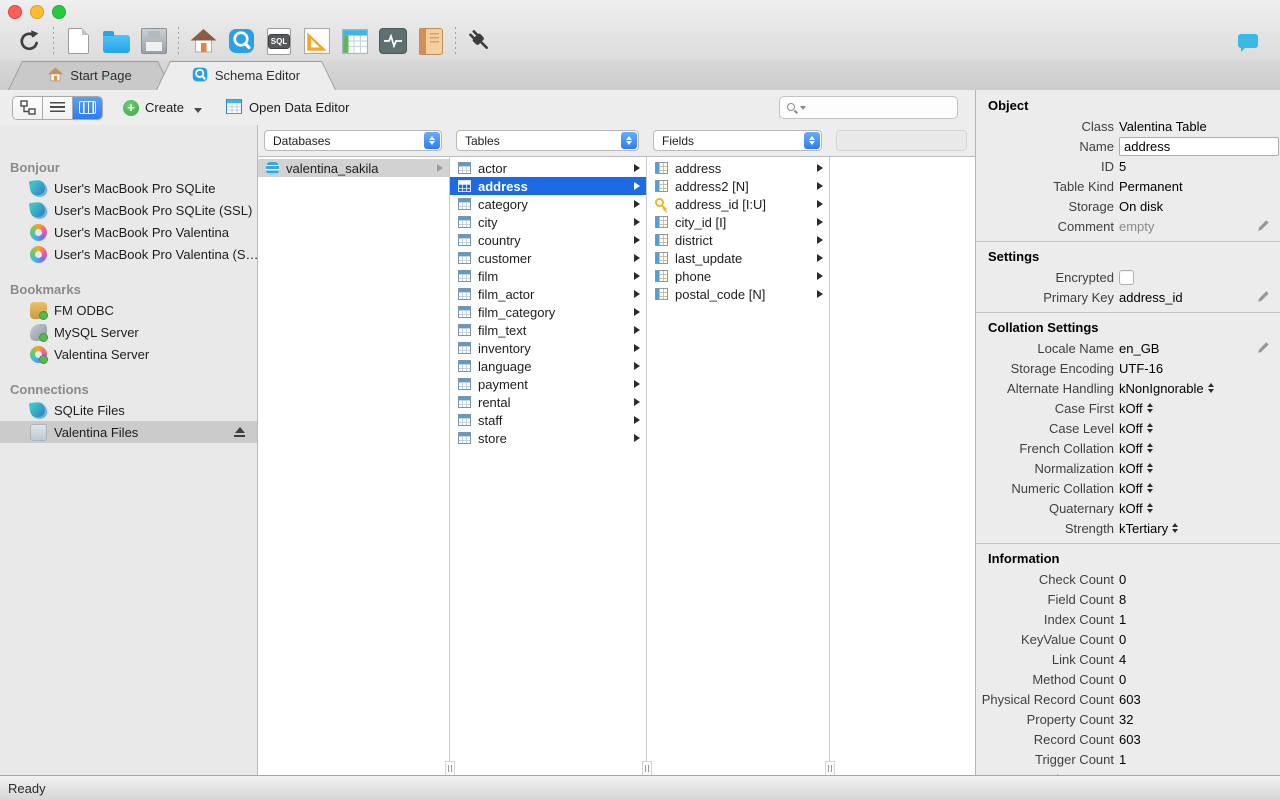 This screenshot has height=800, width=1280. What do you see at coordinates (548, 222) in the screenshot?
I see `table-row: city` at bounding box center [548, 222].